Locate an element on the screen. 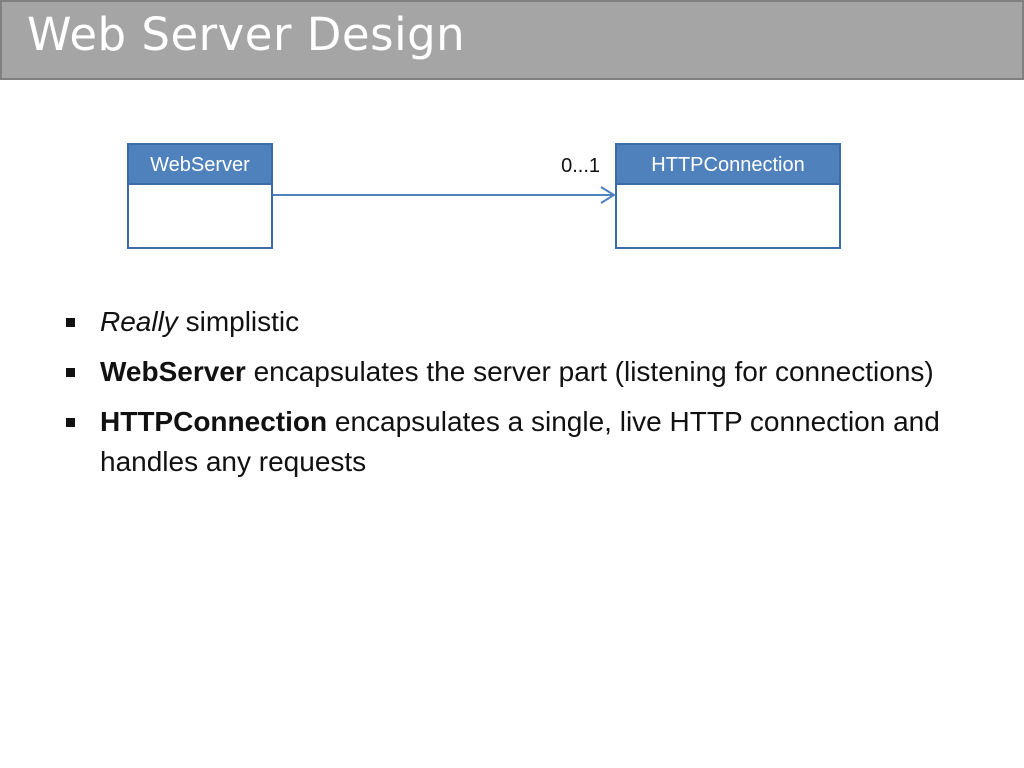  class-diagram: WebServer HTTPConnection 0...1 is located at coordinates (484, 196).